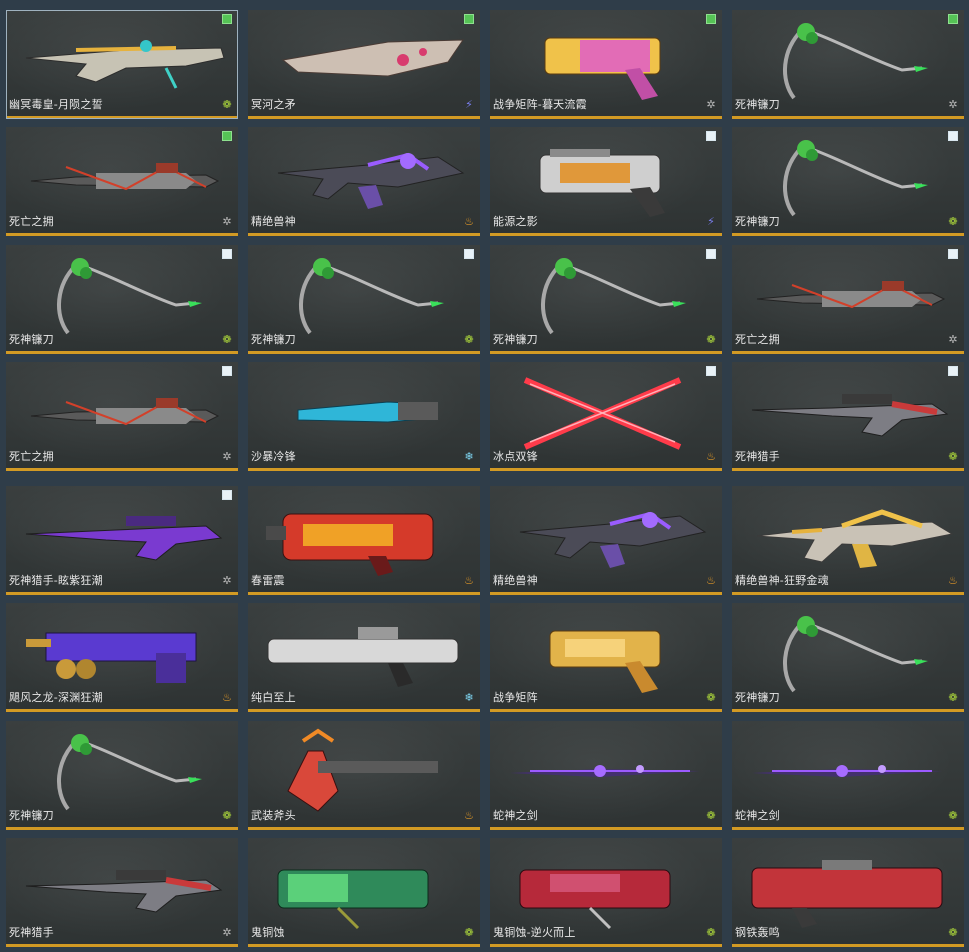 This screenshot has width=969, height=952. What do you see at coordinates (364, 416) in the screenshot?
I see `weapon-card: 沙暴冷锋 ❄` at bounding box center [364, 416].